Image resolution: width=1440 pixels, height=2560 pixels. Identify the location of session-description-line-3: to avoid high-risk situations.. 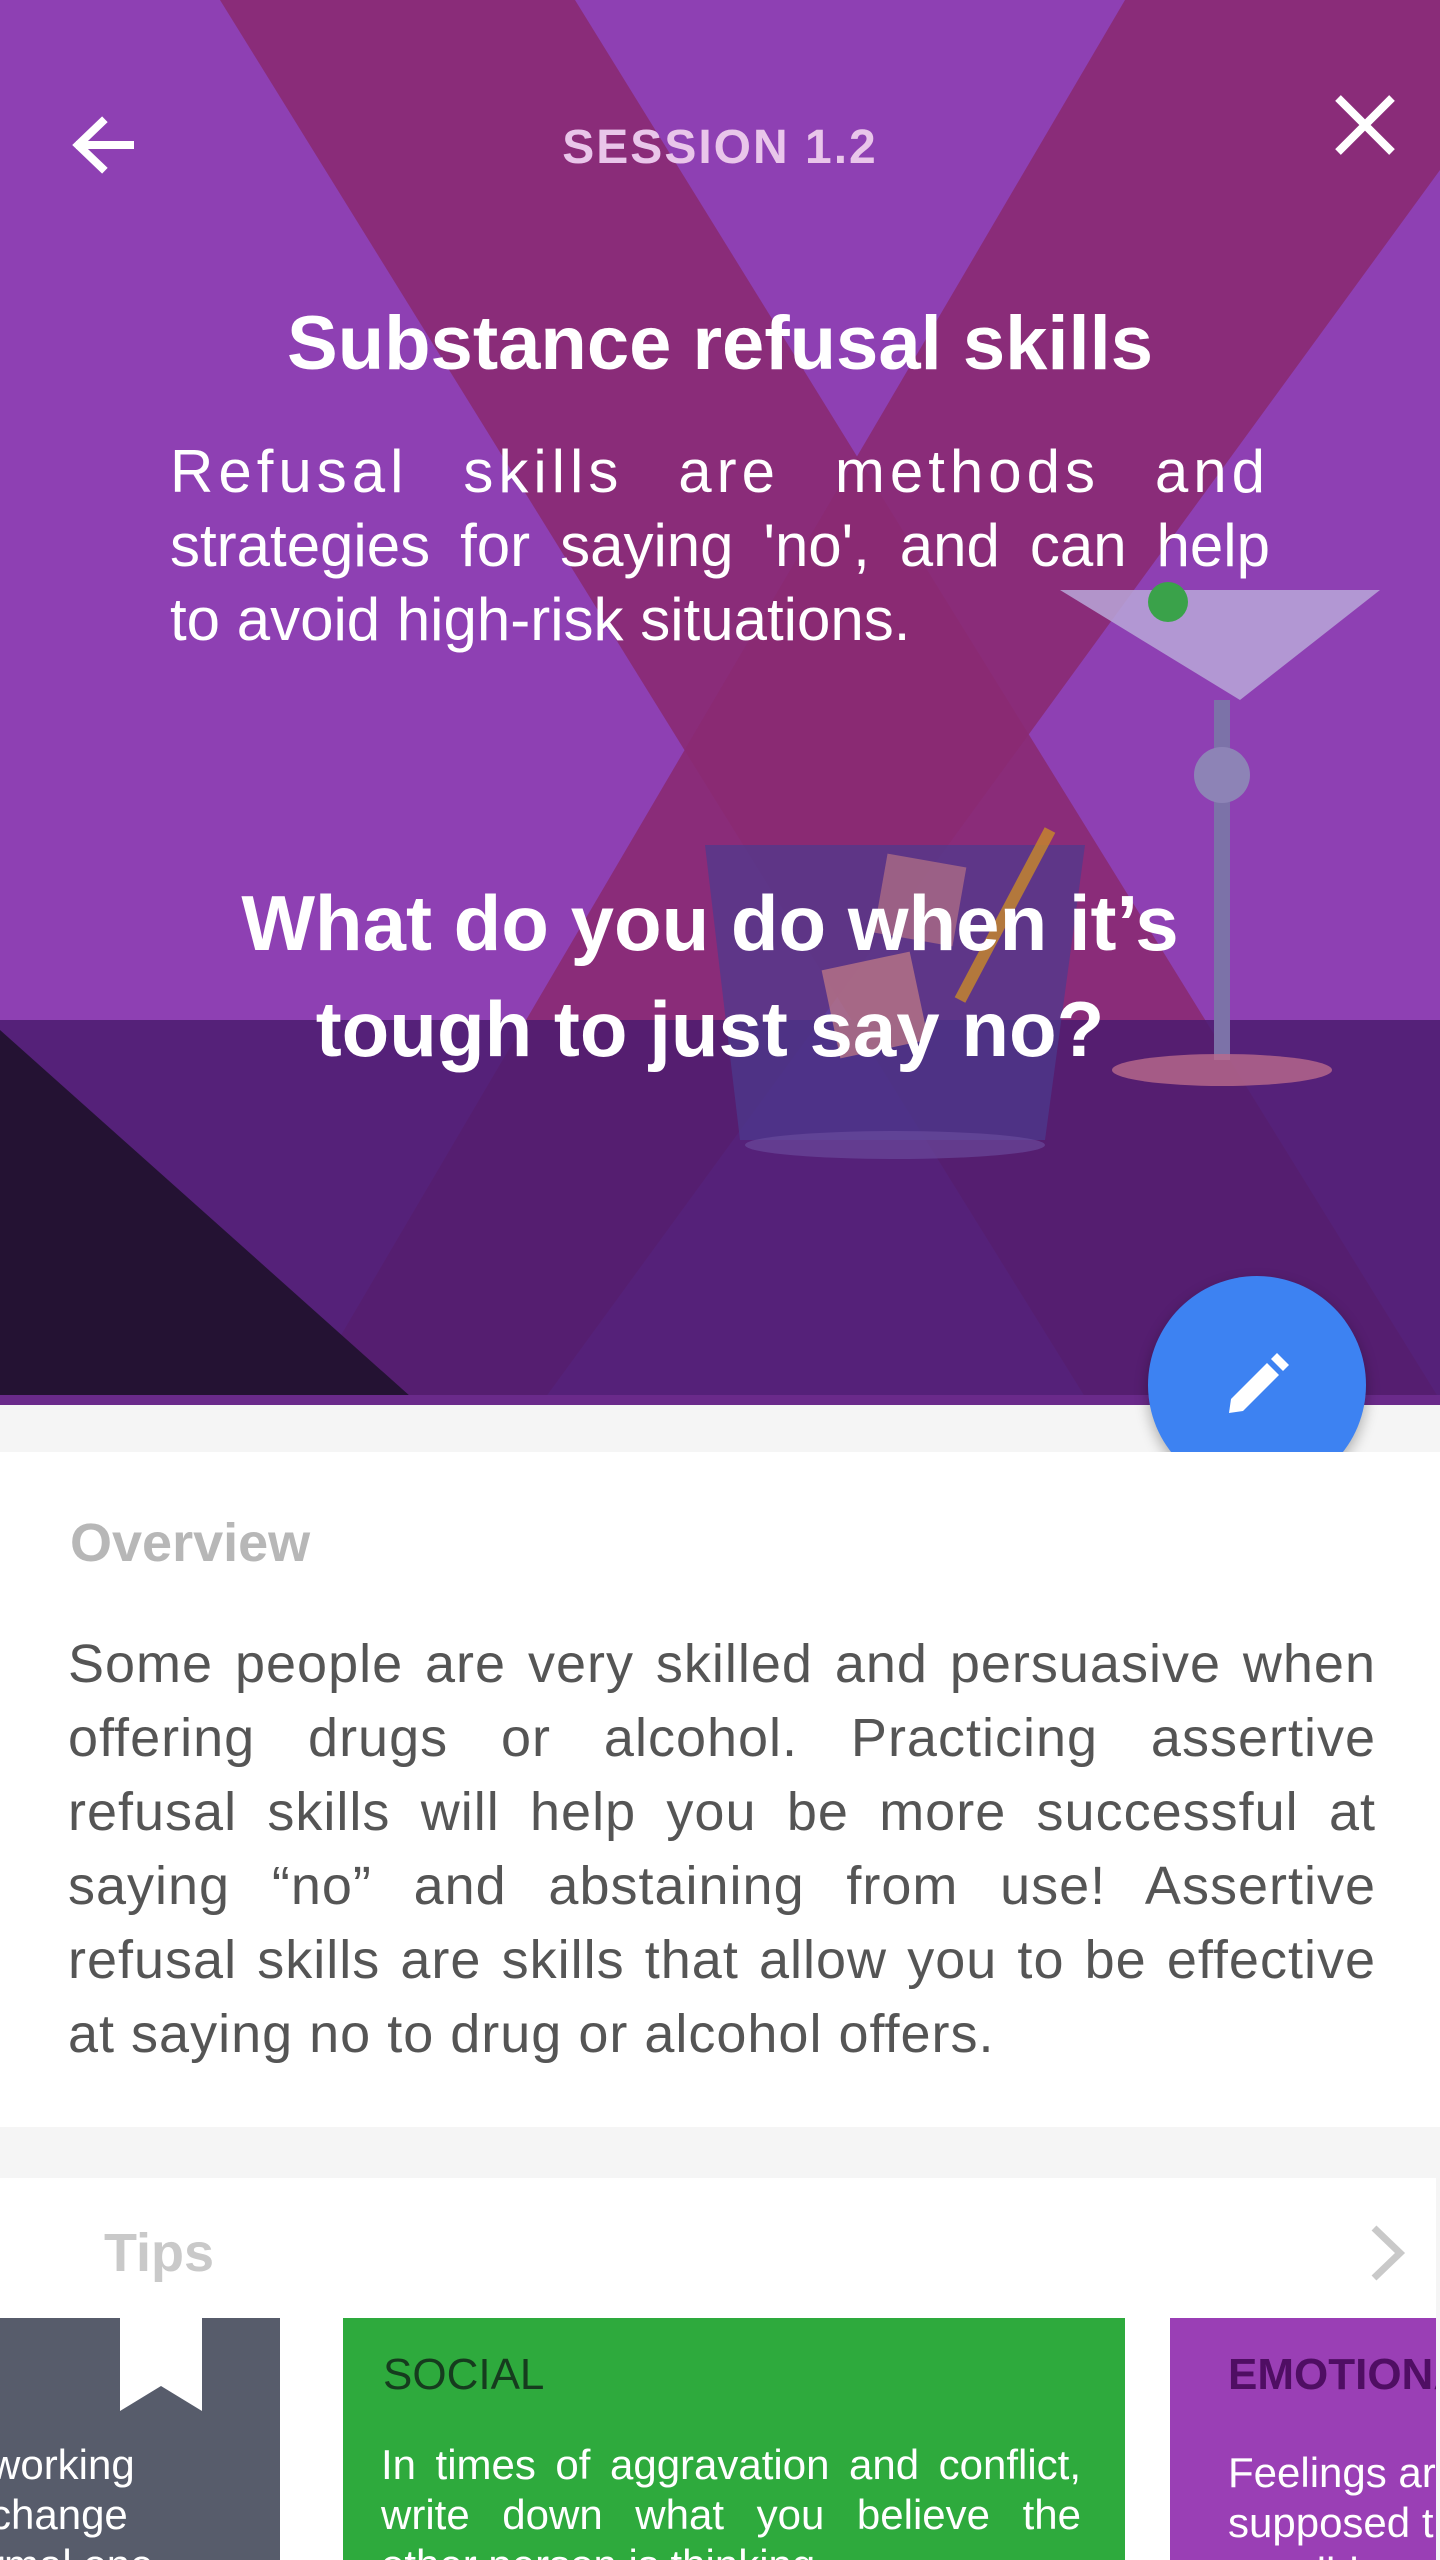
(540, 619).